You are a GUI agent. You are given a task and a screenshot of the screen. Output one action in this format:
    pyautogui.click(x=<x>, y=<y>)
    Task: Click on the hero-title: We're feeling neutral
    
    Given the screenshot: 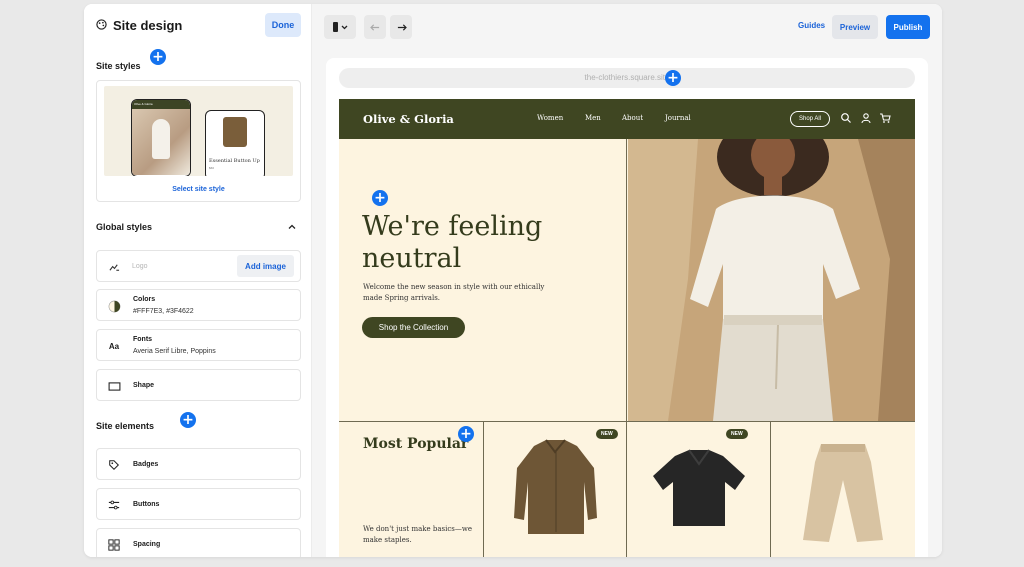 What is the action you would take?
    pyautogui.click(x=487, y=243)
    